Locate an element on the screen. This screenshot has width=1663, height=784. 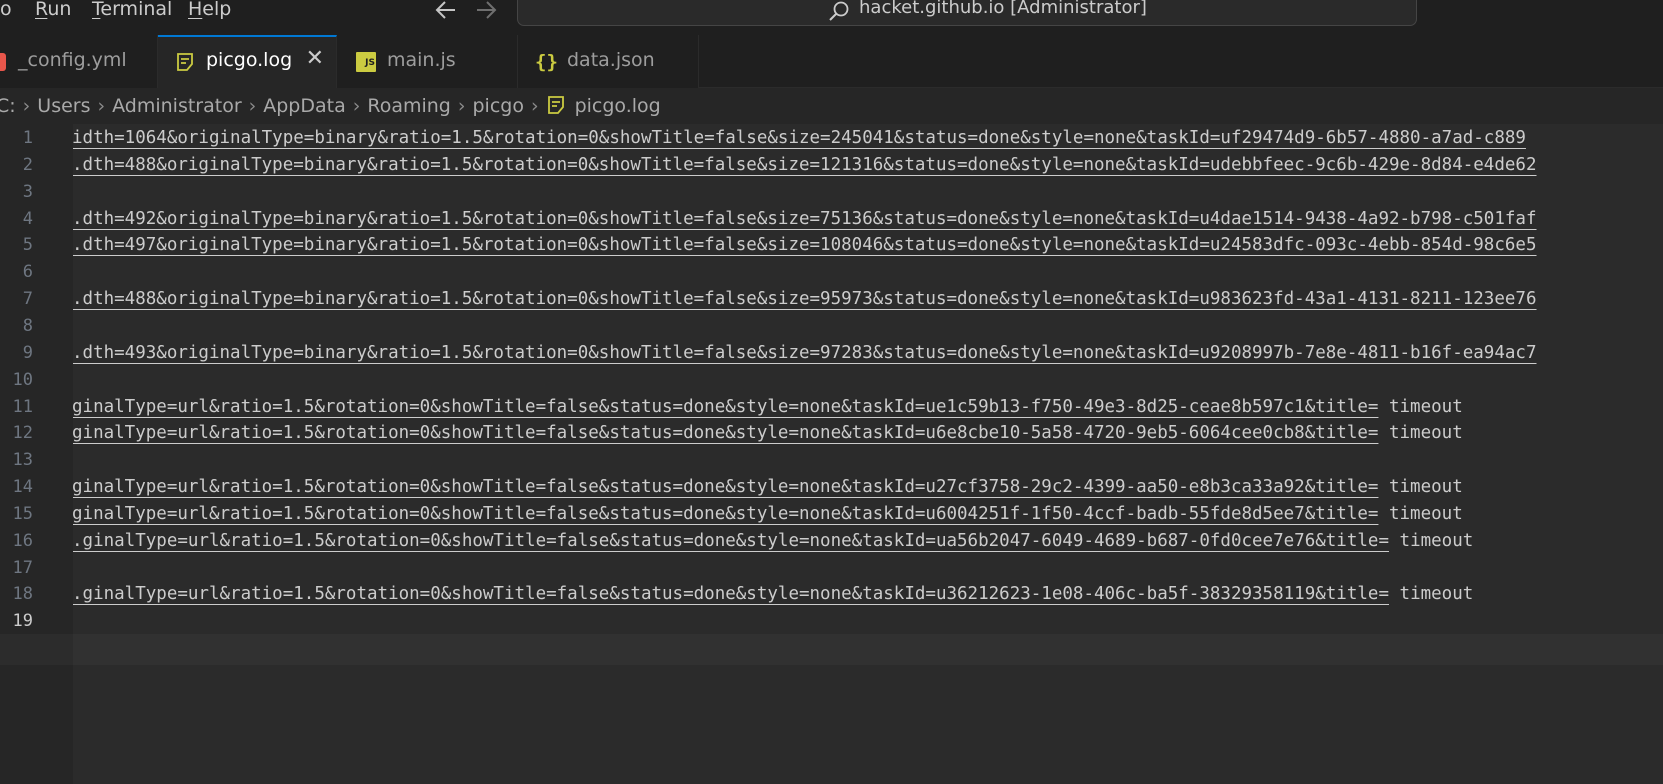
json-braces-icon: {} is located at coordinates (546, 62).